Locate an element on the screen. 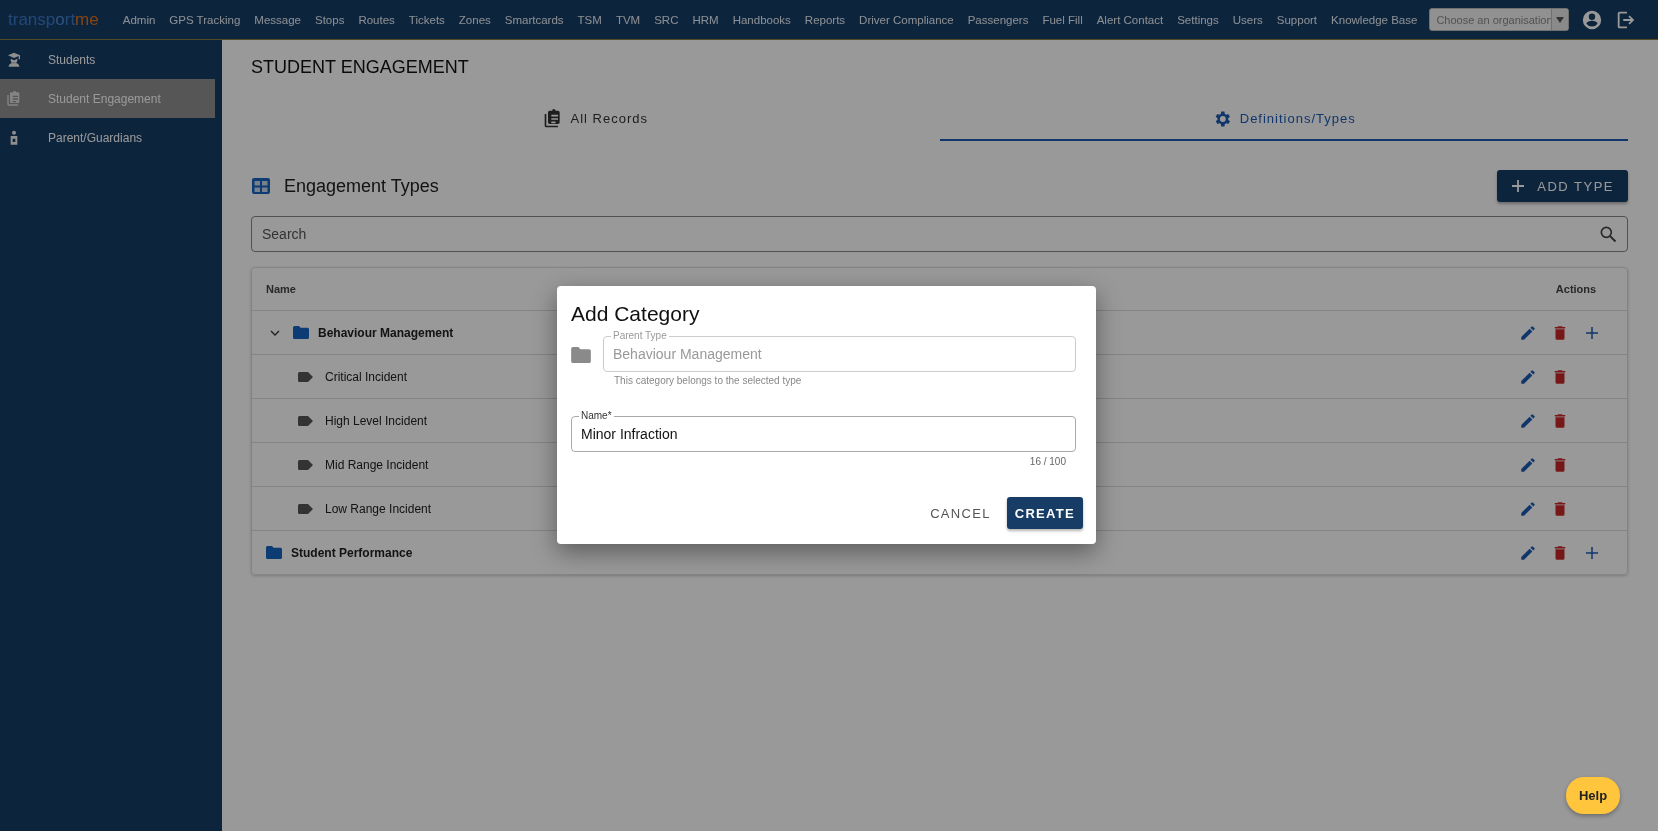  table-cell: Critical Incident is located at coordinates (366, 376).